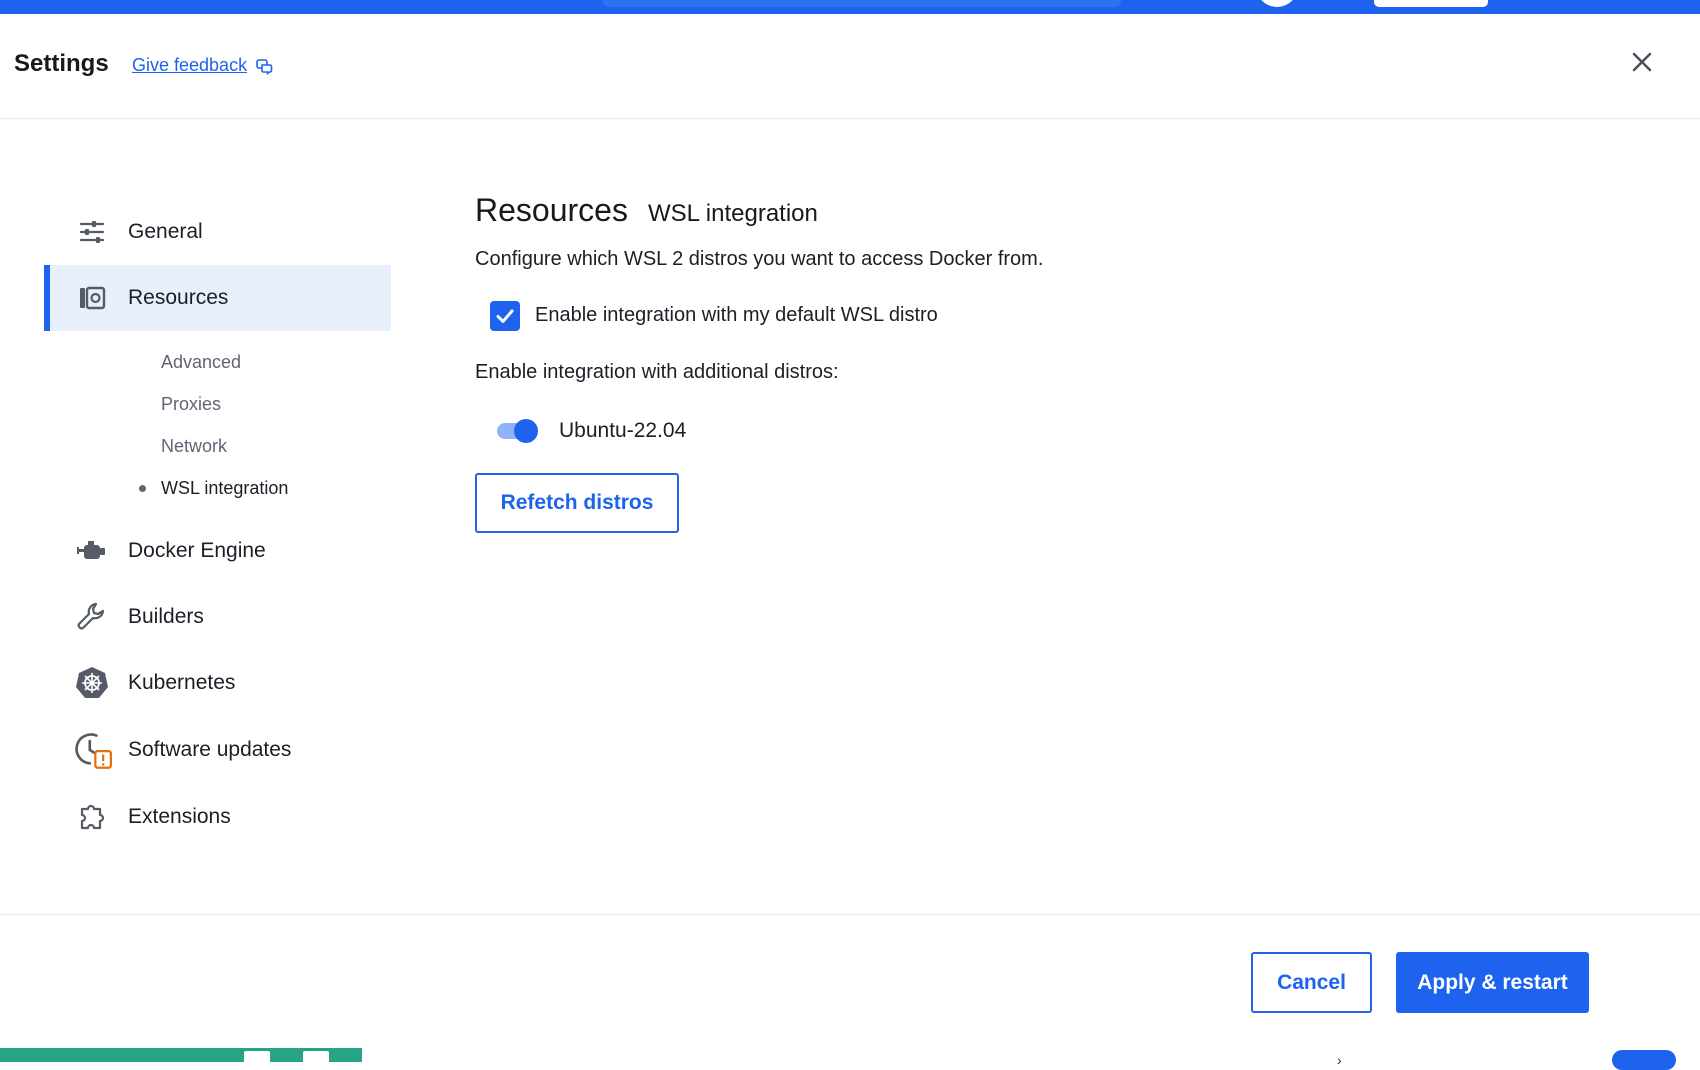 This screenshot has height=1070, width=1700. Describe the element at coordinates (93, 751) in the screenshot. I see `update-clock-icon` at that location.